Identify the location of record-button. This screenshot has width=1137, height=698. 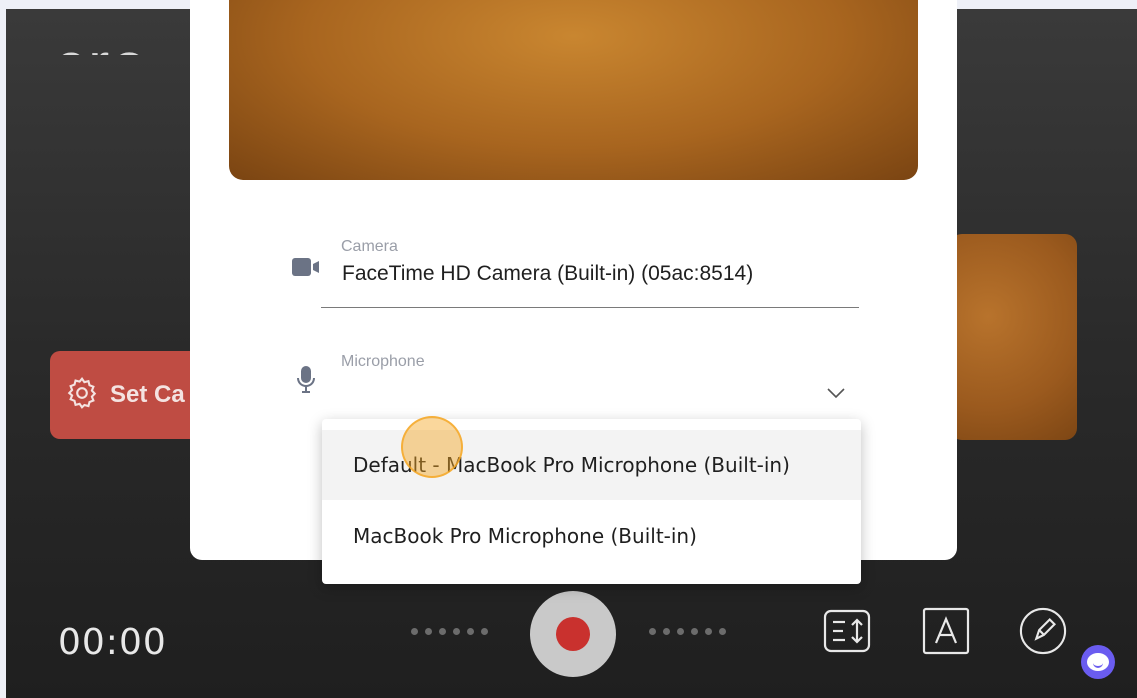
(573, 634).